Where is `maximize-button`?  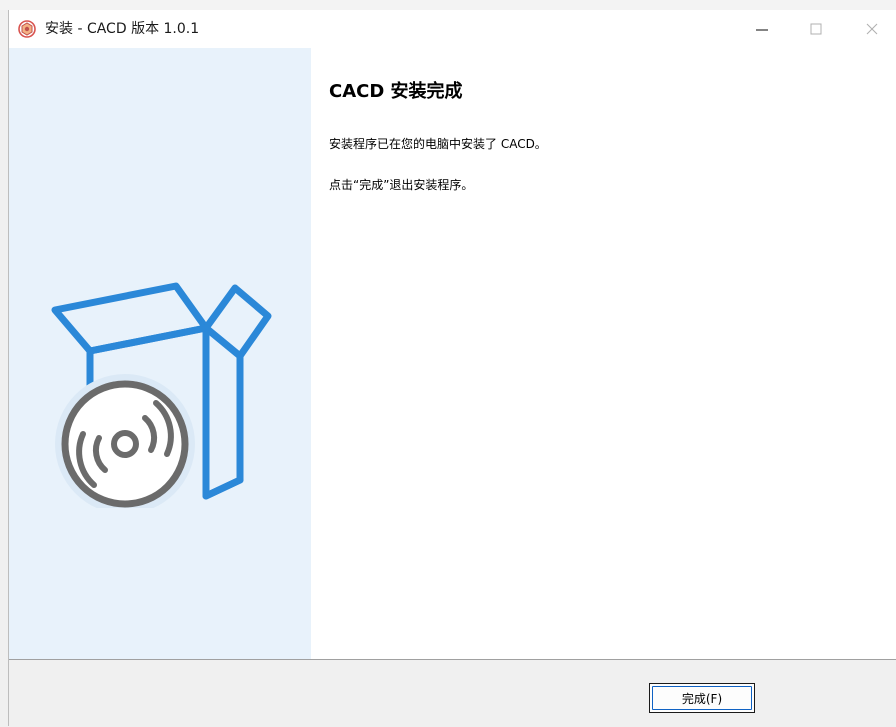 maximize-button is located at coordinates (816, 29).